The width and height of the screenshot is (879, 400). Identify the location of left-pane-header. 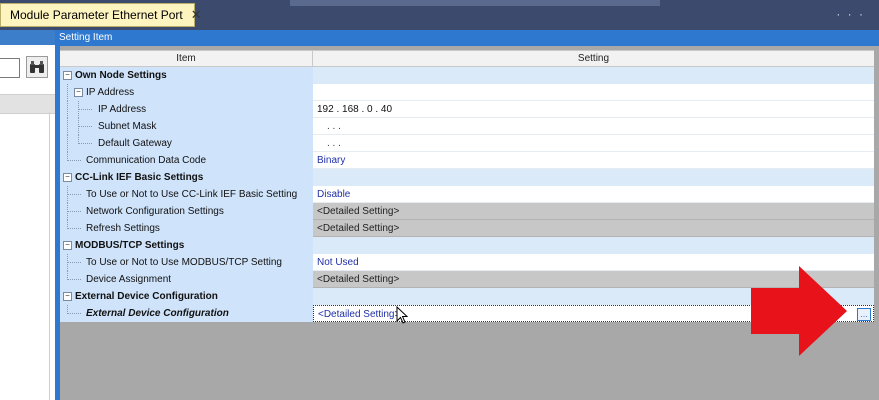
(27, 37).